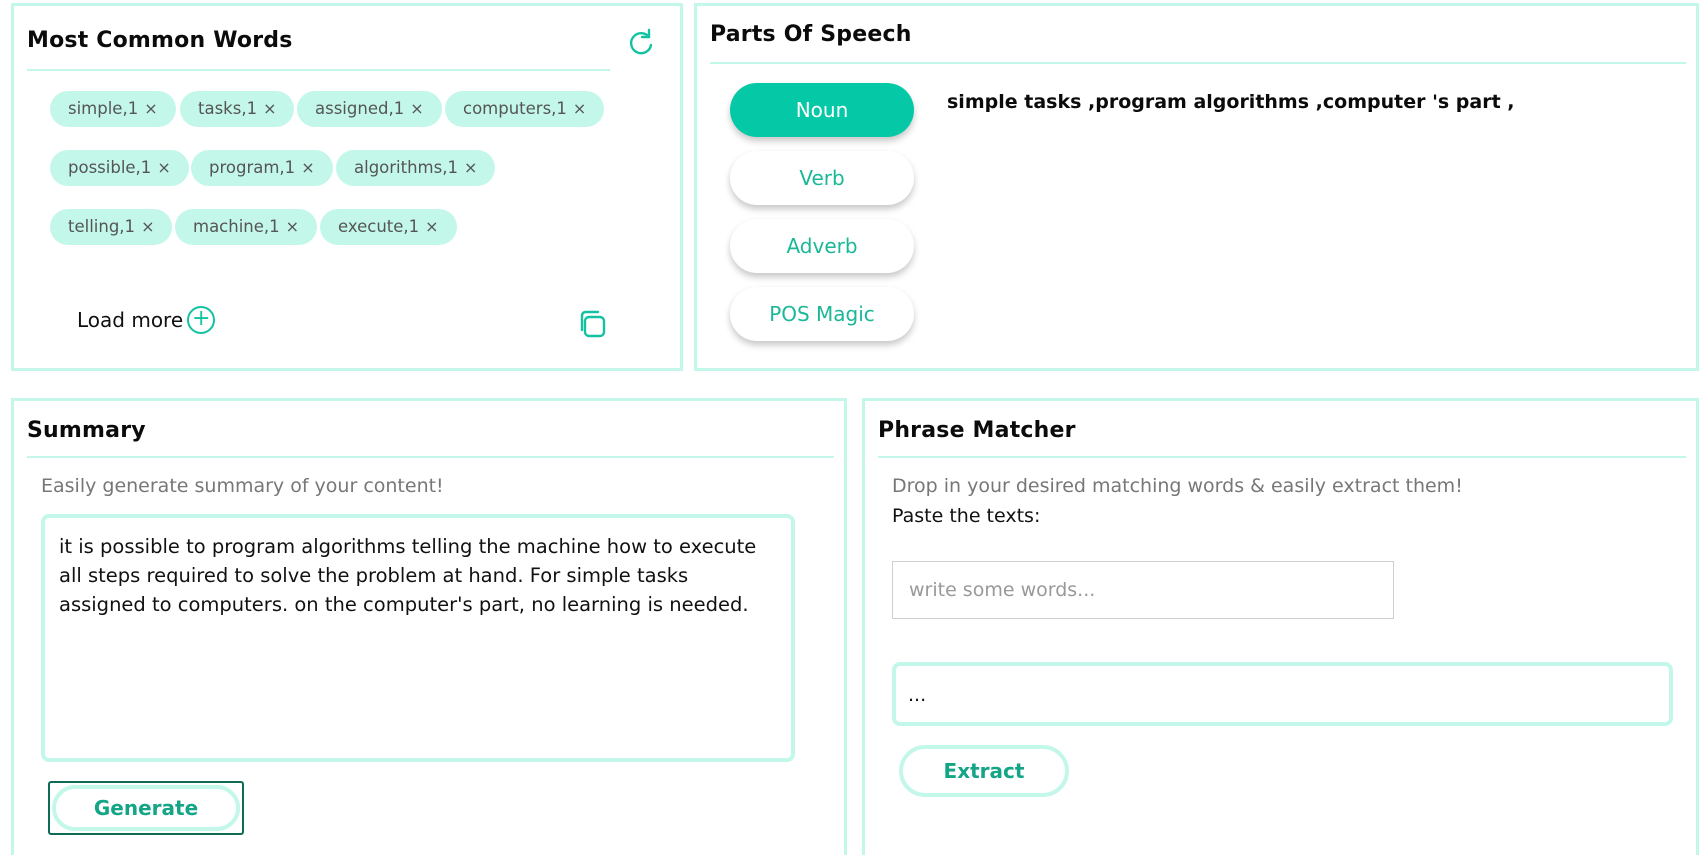  I want to click on word-chip: program,1 ×, so click(262, 168).